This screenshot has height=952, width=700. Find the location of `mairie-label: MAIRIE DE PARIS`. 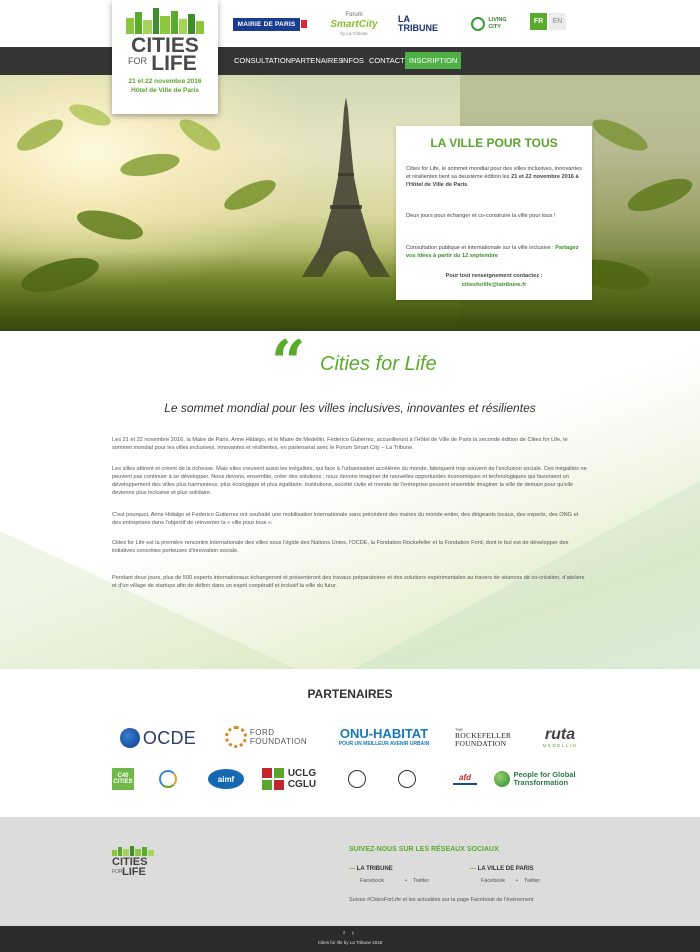

mairie-label: MAIRIE DE PARIS is located at coordinates (266, 24).